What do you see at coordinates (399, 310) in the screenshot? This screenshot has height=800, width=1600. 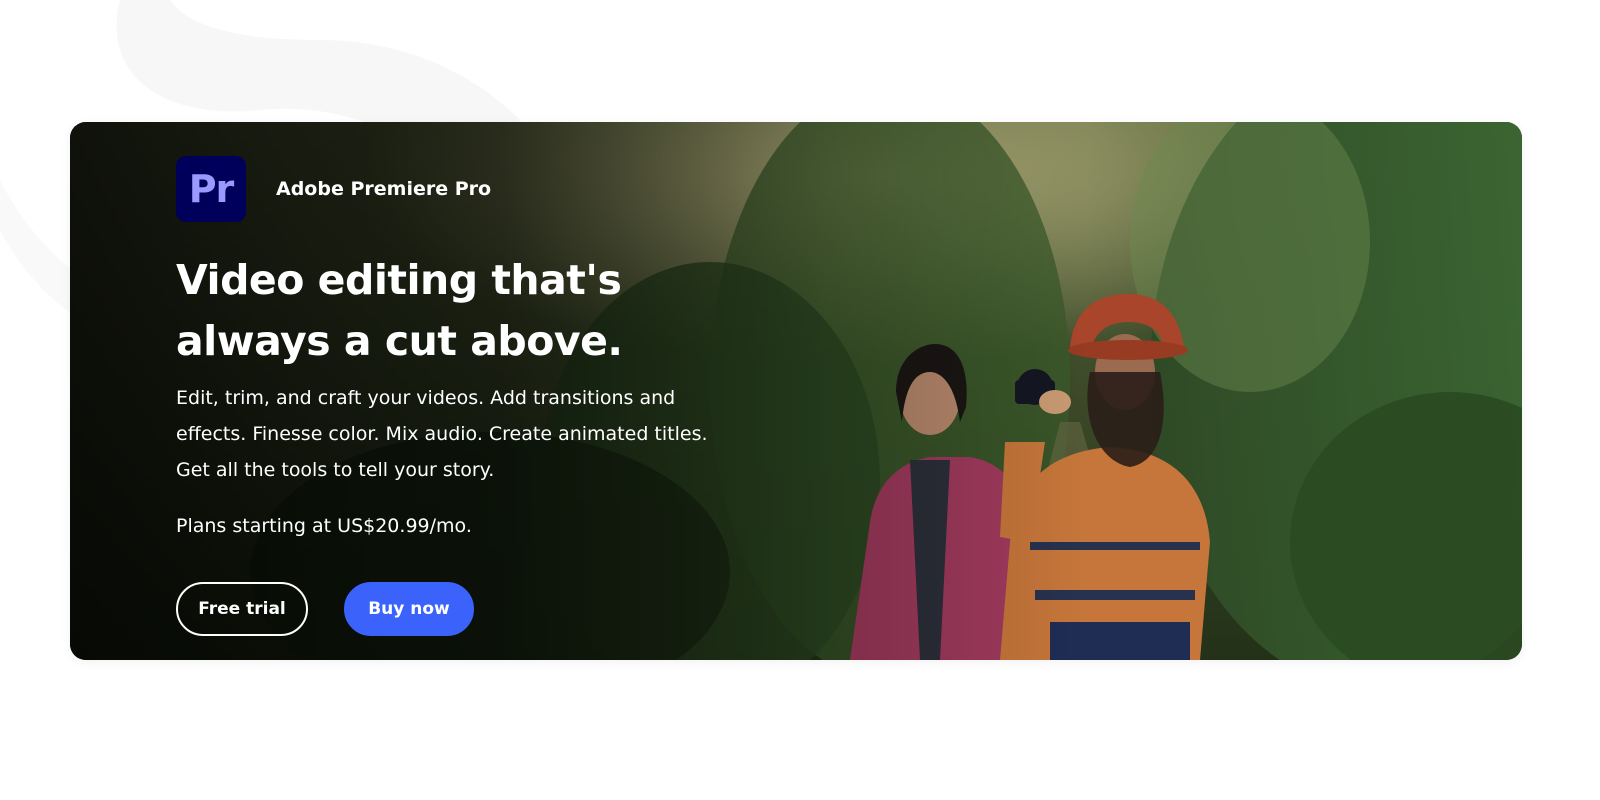 I see `hero-headline: Video editing that's always a cut above.` at bounding box center [399, 310].